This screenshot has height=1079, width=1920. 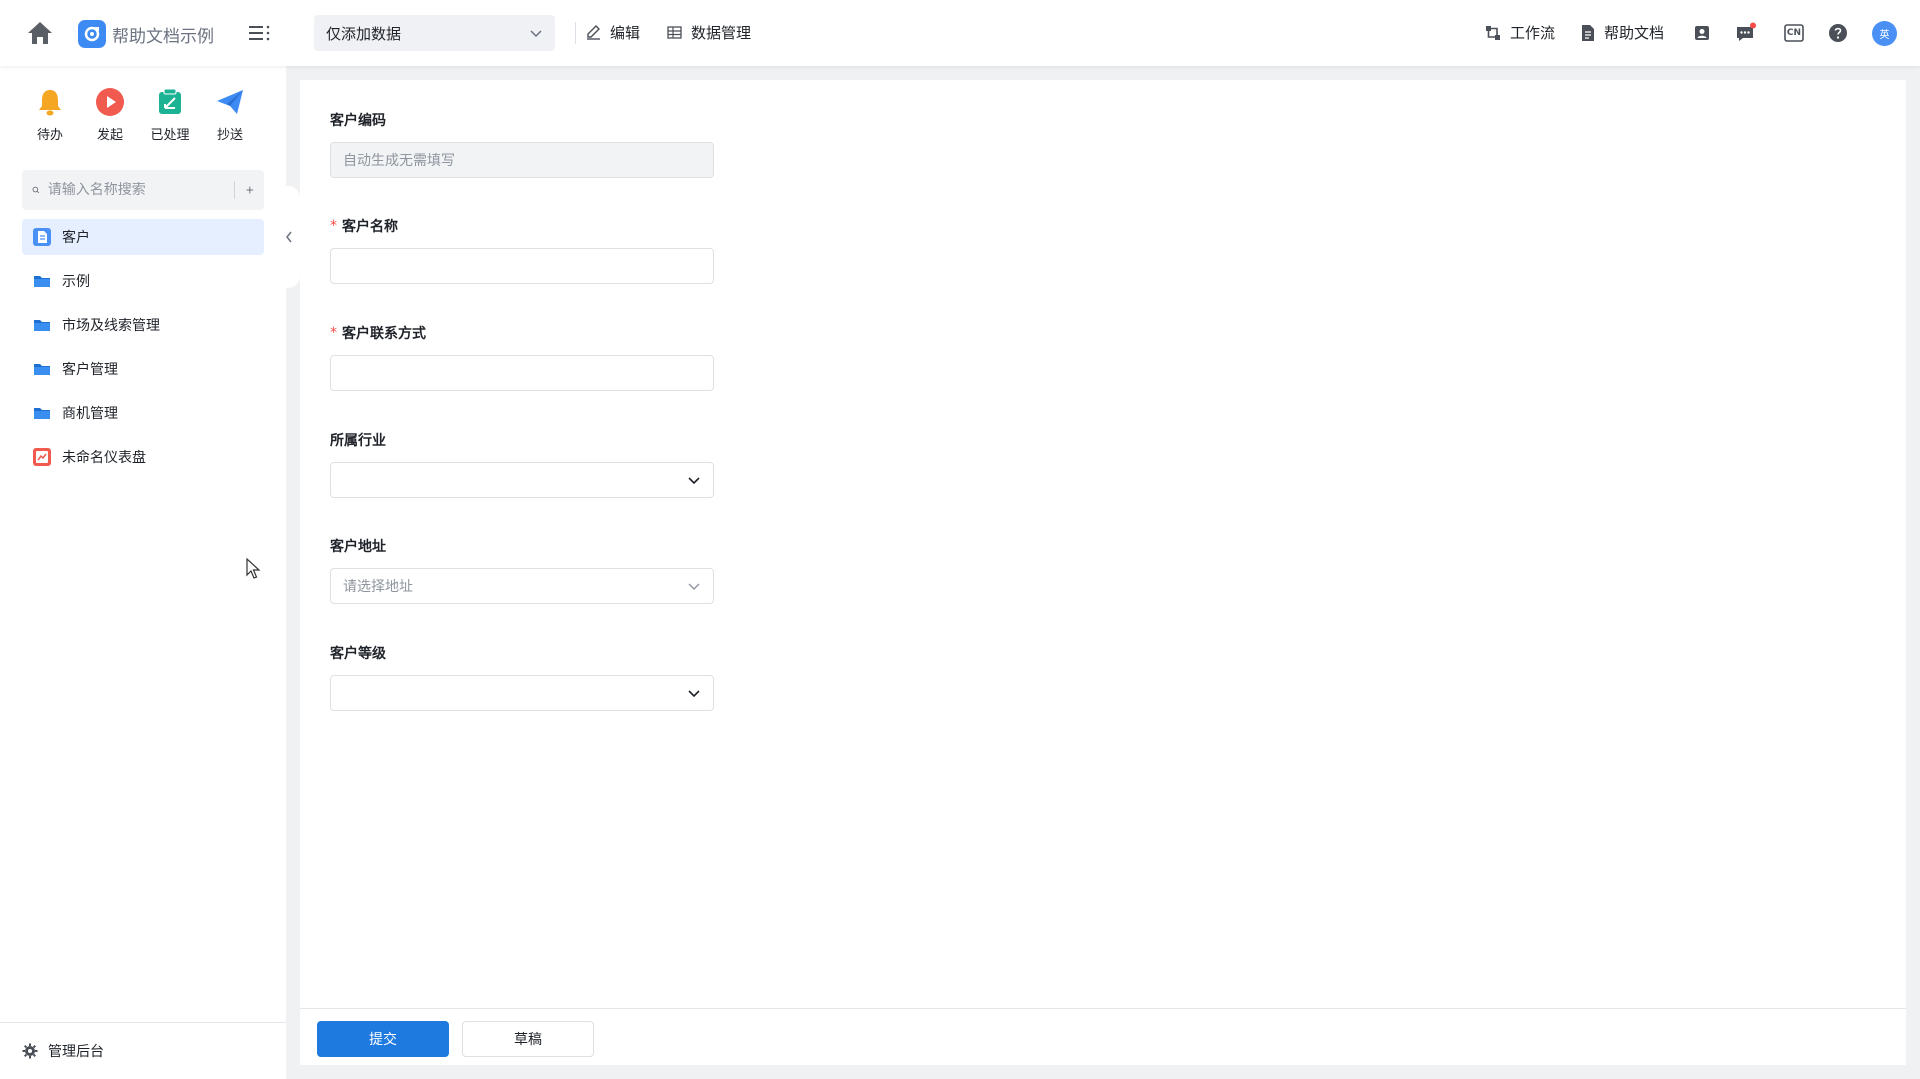 I want to click on field-customer-code: 客户编码 自动生成无需填写, so click(x=522, y=144).